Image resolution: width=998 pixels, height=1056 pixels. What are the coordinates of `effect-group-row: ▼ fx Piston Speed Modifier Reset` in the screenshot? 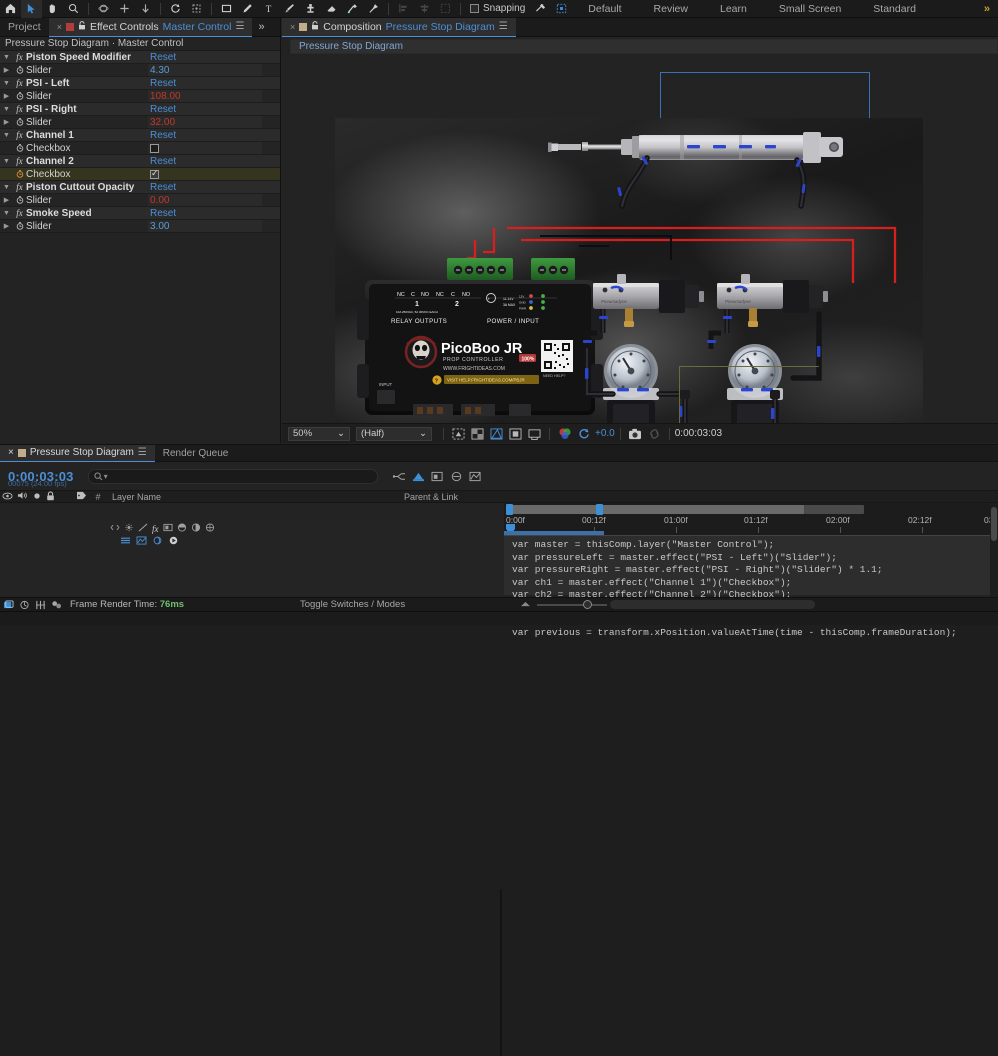 It's located at (140, 57).